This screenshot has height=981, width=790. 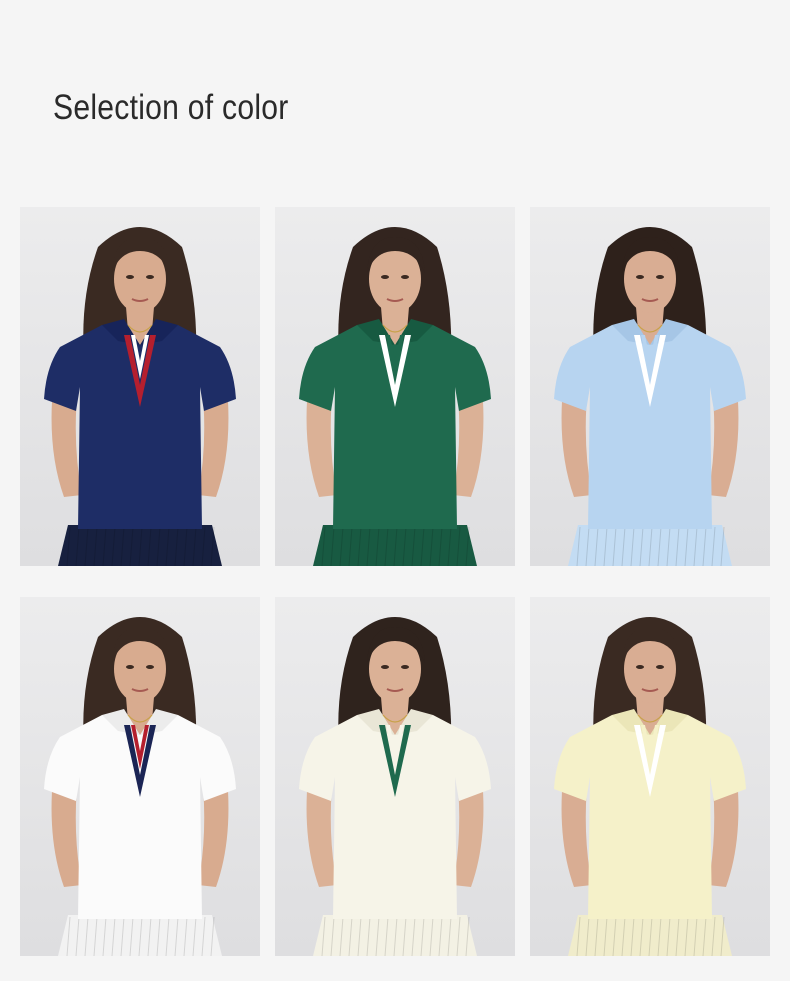 I want to click on color-option-pale-yellow, so click(x=650, y=776).